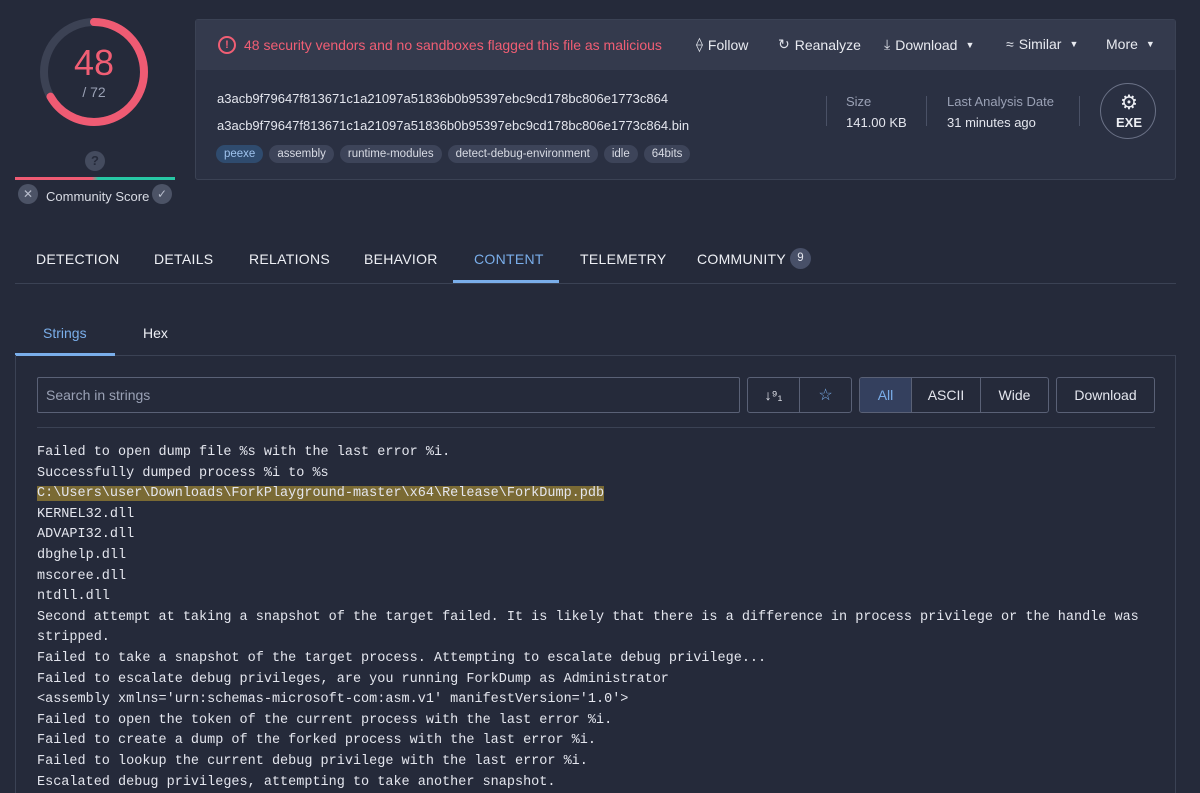 The width and height of the screenshot is (1200, 793). What do you see at coordinates (667, 154) in the screenshot?
I see `tag: 64bits` at bounding box center [667, 154].